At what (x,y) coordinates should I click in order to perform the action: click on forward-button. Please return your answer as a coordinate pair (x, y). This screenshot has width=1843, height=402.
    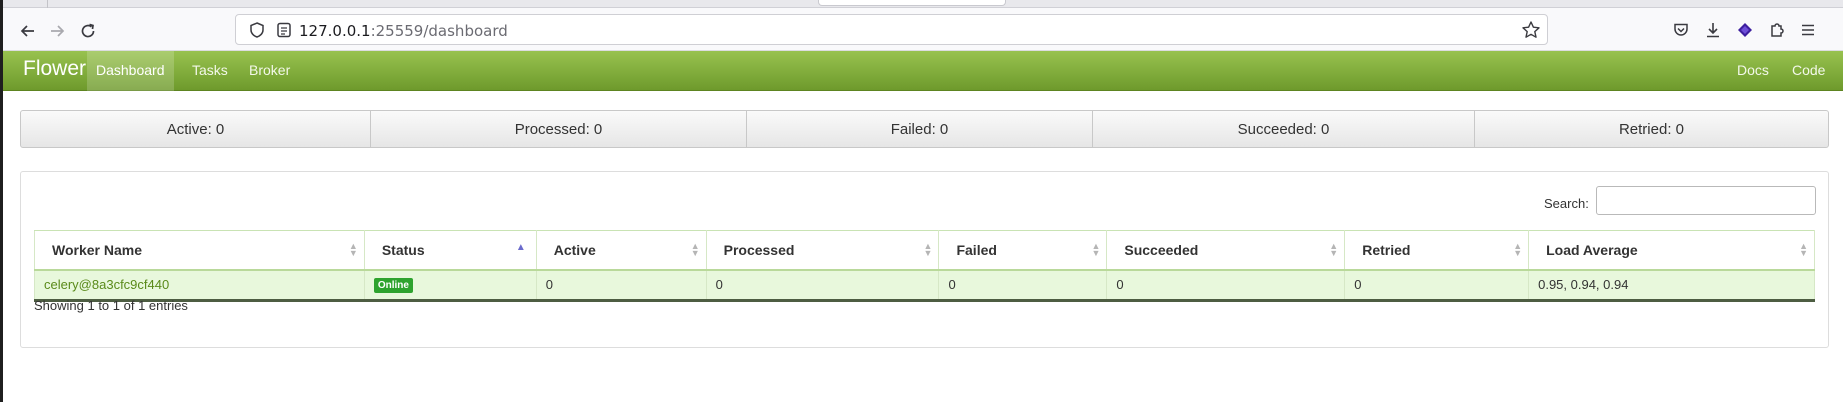
    Looking at the image, I should click on (57, 31).